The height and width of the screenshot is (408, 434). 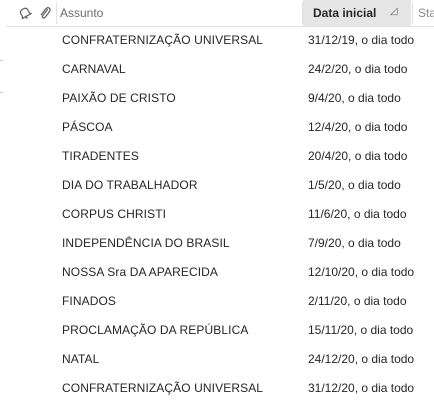 What do you see at coordinates (354, 98) in the screenshot?
I see `event-start-date: 9/4/20, o dia todo` at bounding box center [354, 98].